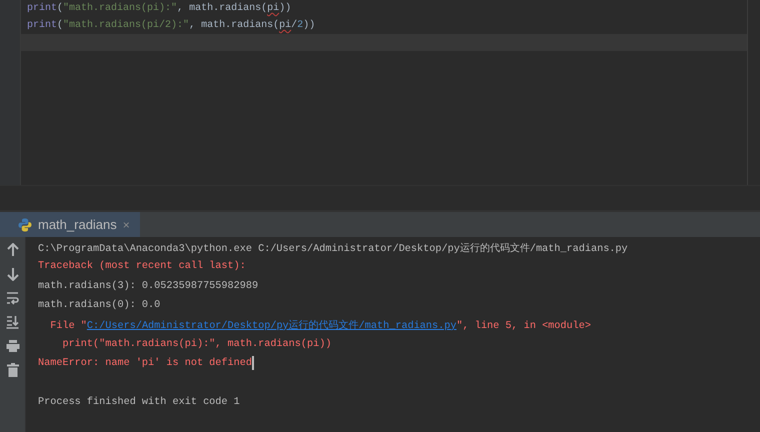  I want to click on down-arrow-icon, so click(12, 274).